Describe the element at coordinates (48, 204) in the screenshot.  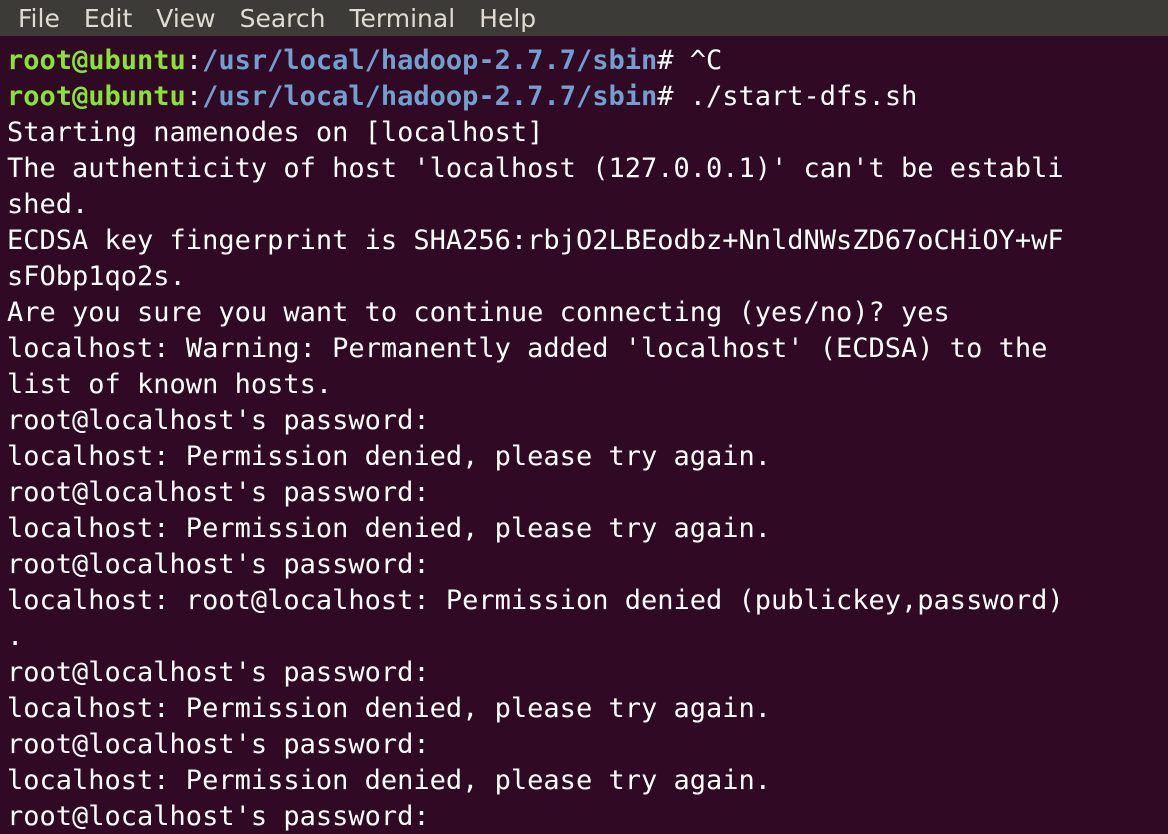
I see `output-line: shed.` at that location.